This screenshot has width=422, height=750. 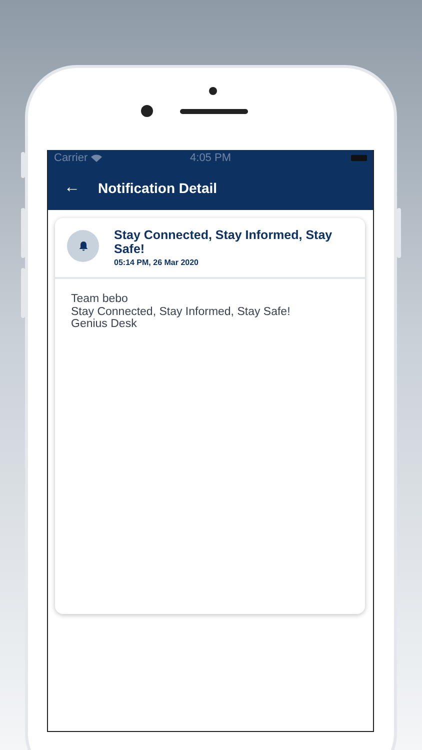 I want to click on message-line: Genius Desk, so click(x=104, y=324).